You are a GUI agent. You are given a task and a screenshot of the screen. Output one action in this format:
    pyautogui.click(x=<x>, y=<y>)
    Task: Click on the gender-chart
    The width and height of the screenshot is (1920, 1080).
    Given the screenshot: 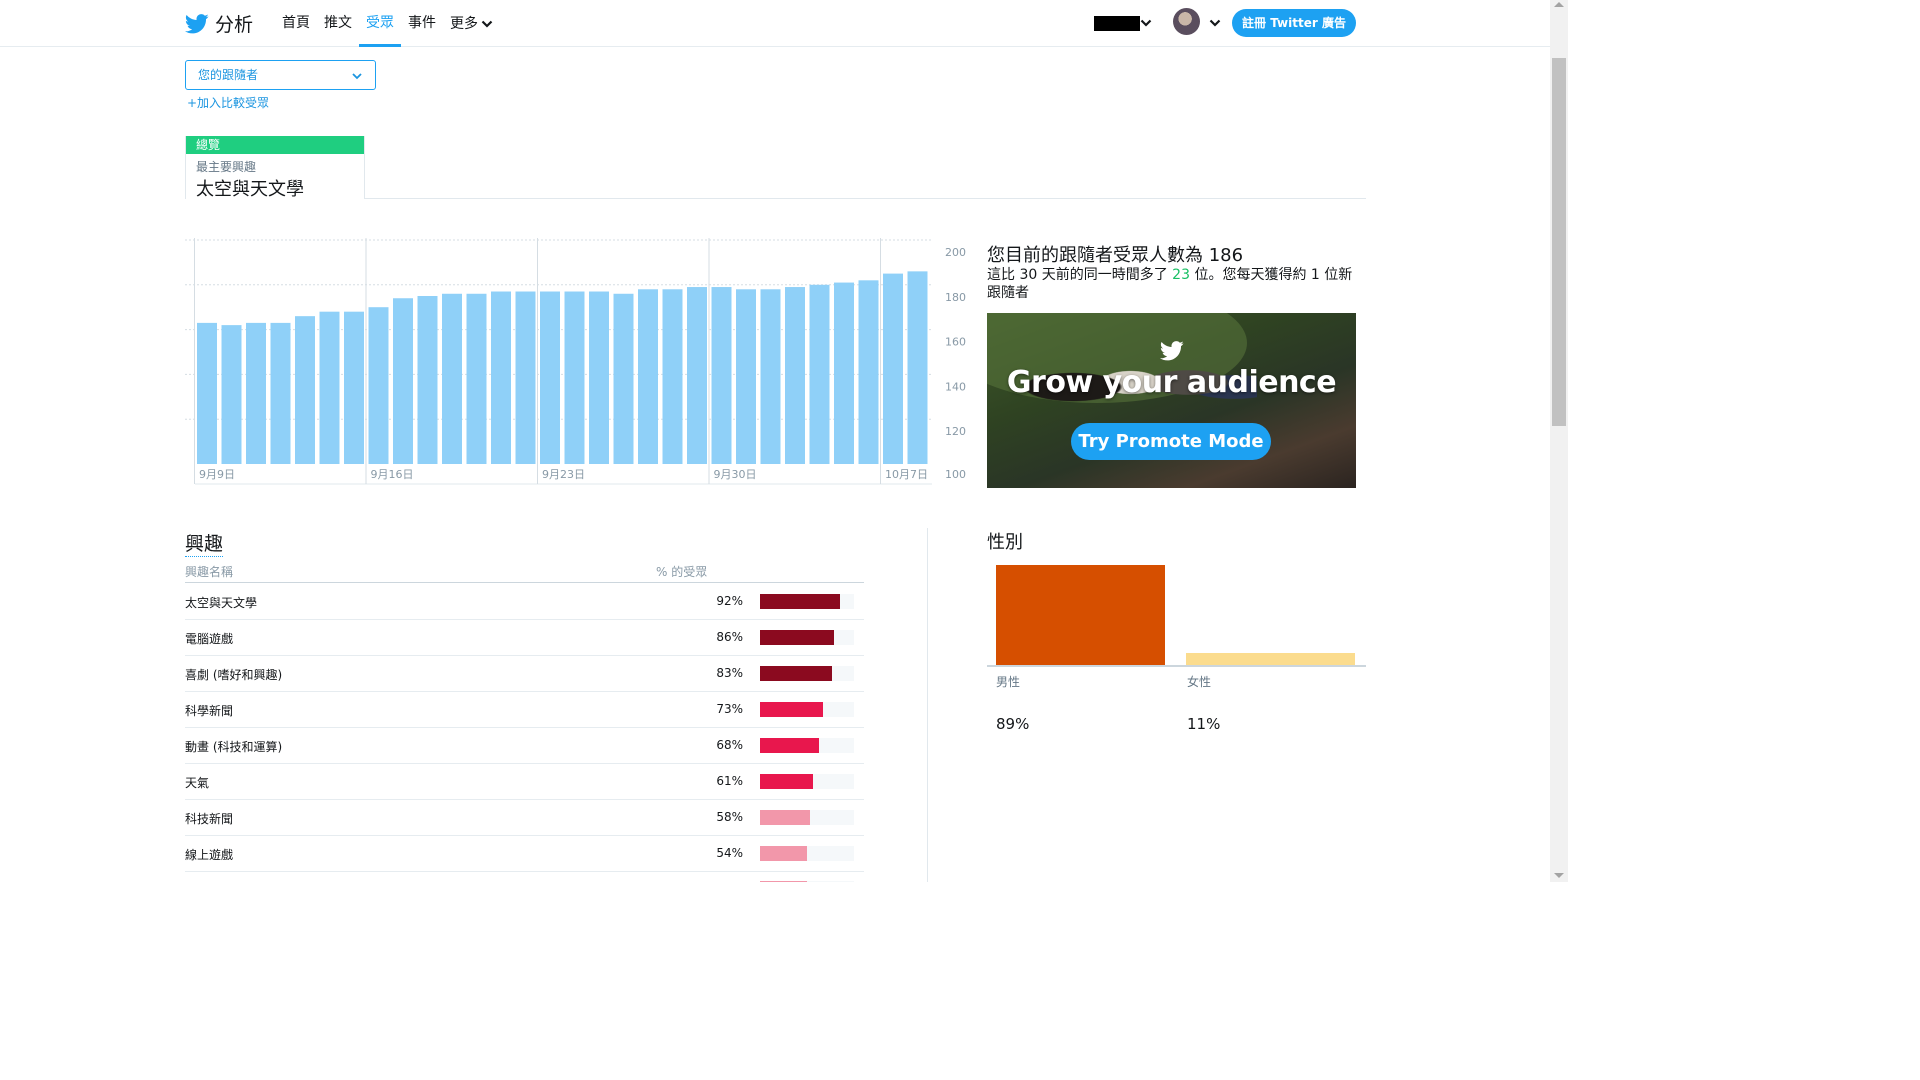 What is the action you would take?
    pyautogui.click(x=1176, y=611)
    